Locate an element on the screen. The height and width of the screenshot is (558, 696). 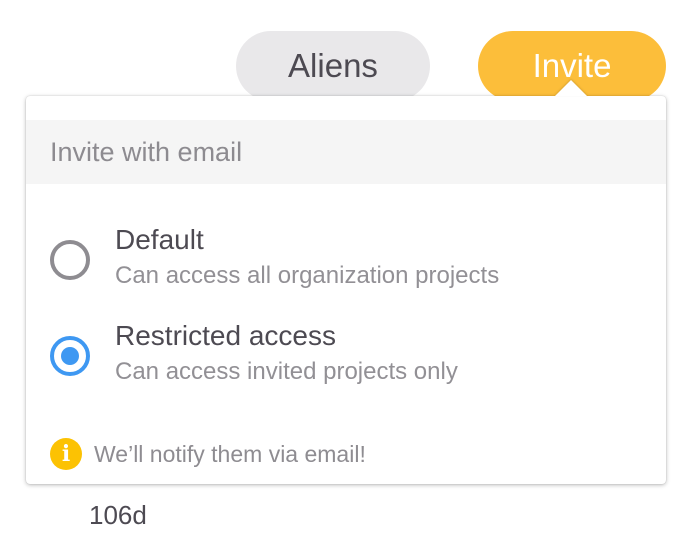
background-partial-text: 106d is located at coordinates (118, 515).